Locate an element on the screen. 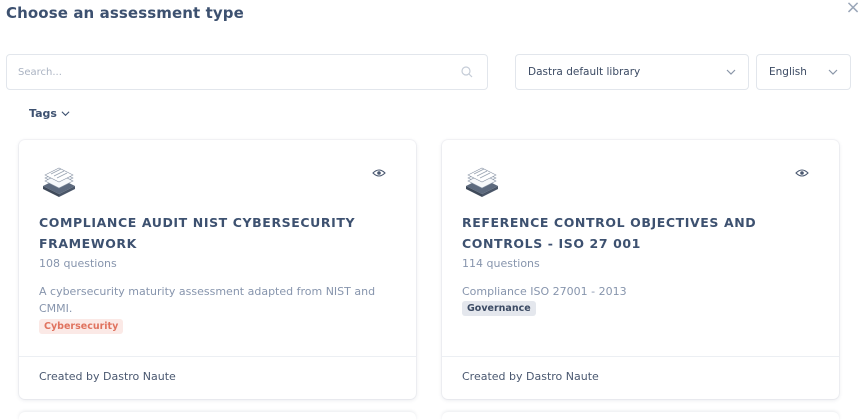 The image size is (867, 420). search-input is located at coordinates (217, 72).